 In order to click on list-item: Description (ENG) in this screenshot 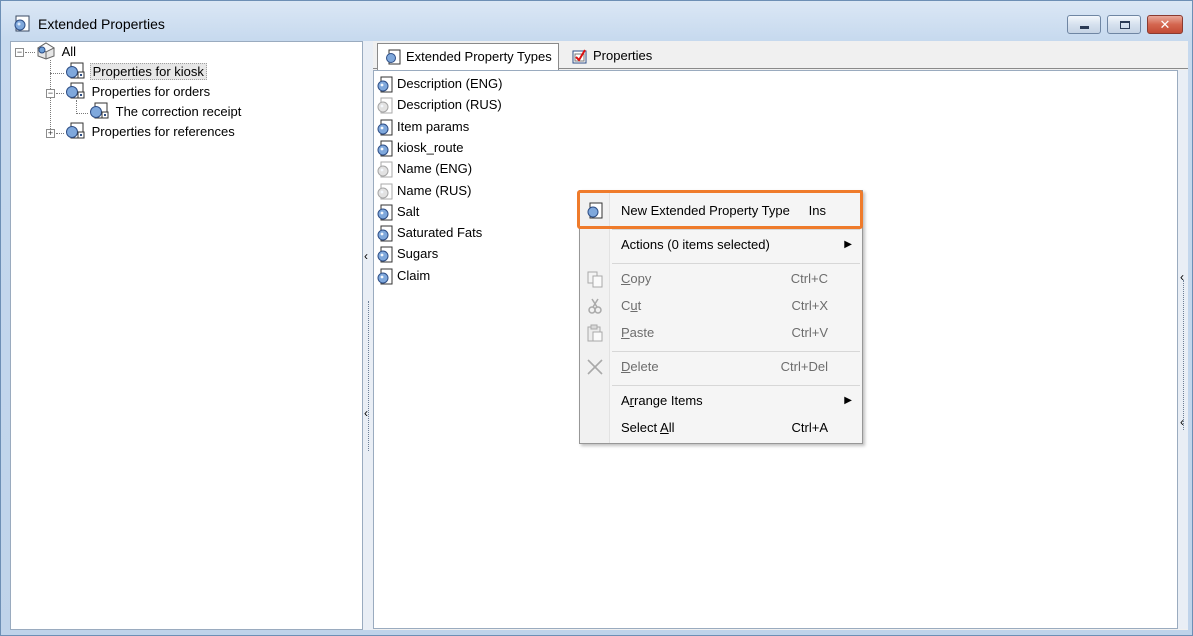, I will do `click(439, 84)`.